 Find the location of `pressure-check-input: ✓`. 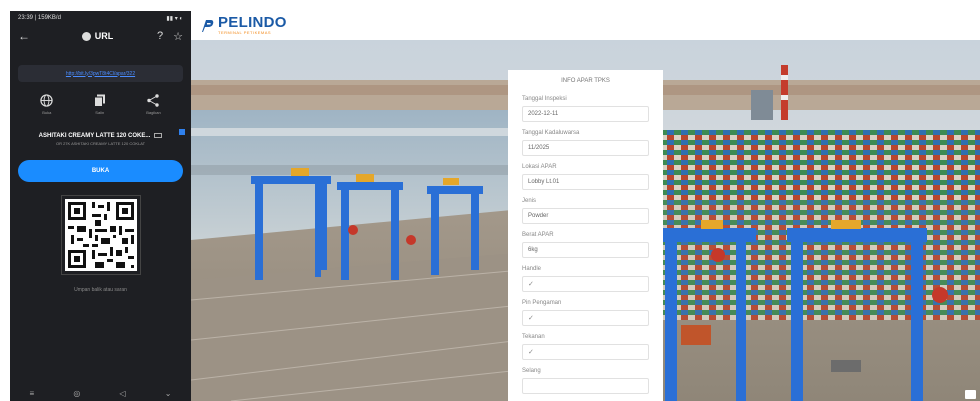

pressure-check-input: ✓ is located at coordinates (585, 352).